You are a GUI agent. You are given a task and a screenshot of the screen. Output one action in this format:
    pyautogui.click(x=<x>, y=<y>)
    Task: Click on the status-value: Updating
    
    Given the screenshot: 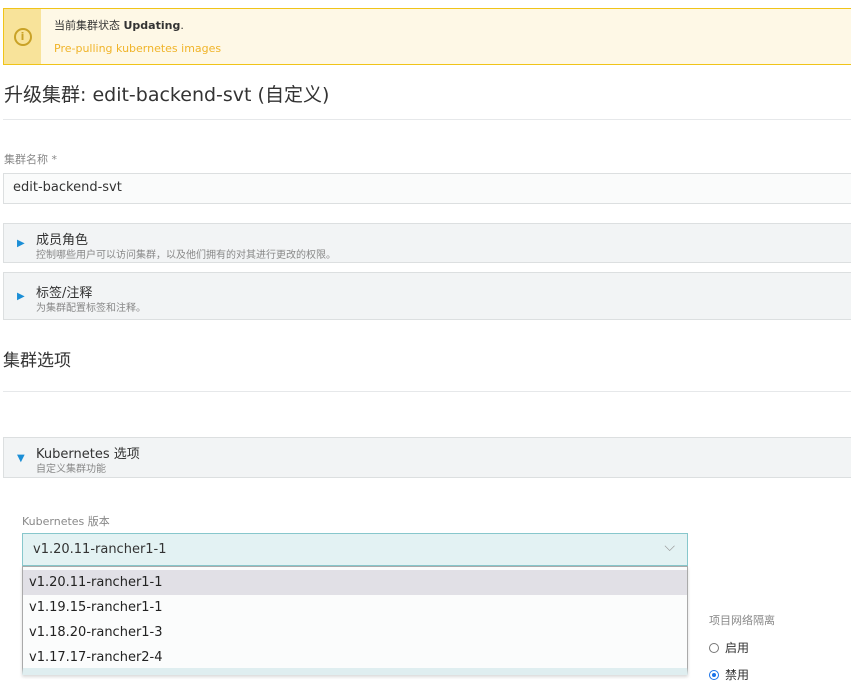 What is the action you would take?
    pyautogui.click(x=152, y=25)
    